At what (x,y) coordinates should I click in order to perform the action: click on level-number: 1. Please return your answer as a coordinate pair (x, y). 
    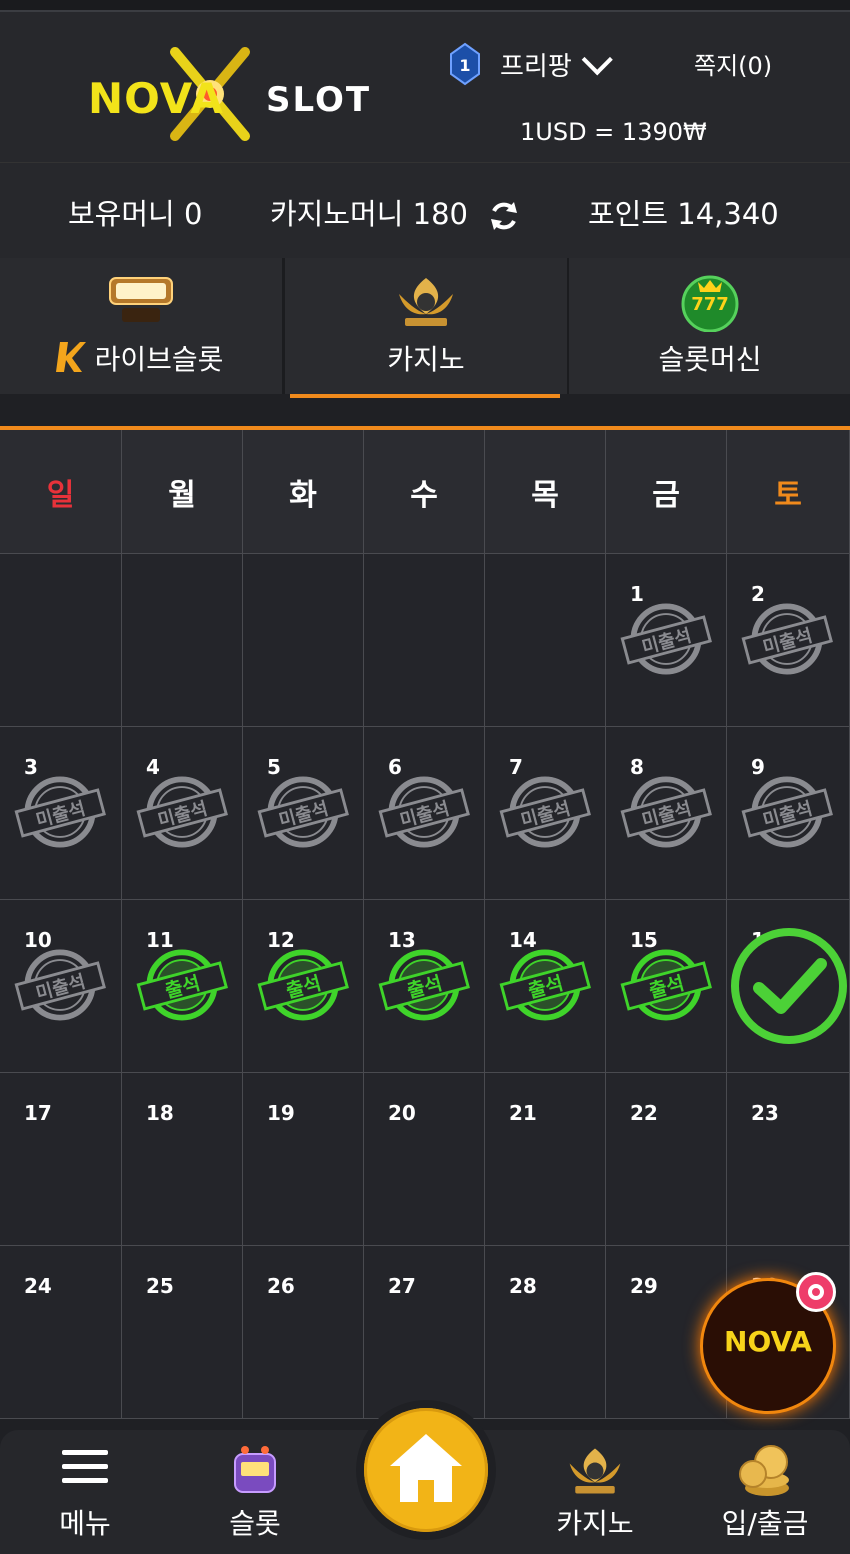
    Looking at the image, I should click on (464, 65).